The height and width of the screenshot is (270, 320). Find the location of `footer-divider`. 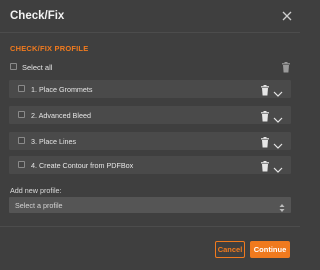

footer-divider is located at coordinates (150, 226).